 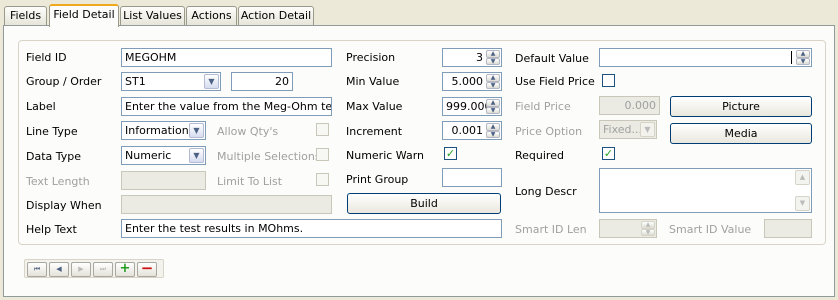 What do you see at coordinates (58, 181) in the screenshot?
I see `text-length-label: Text Length` at bounding box center [58, 181].